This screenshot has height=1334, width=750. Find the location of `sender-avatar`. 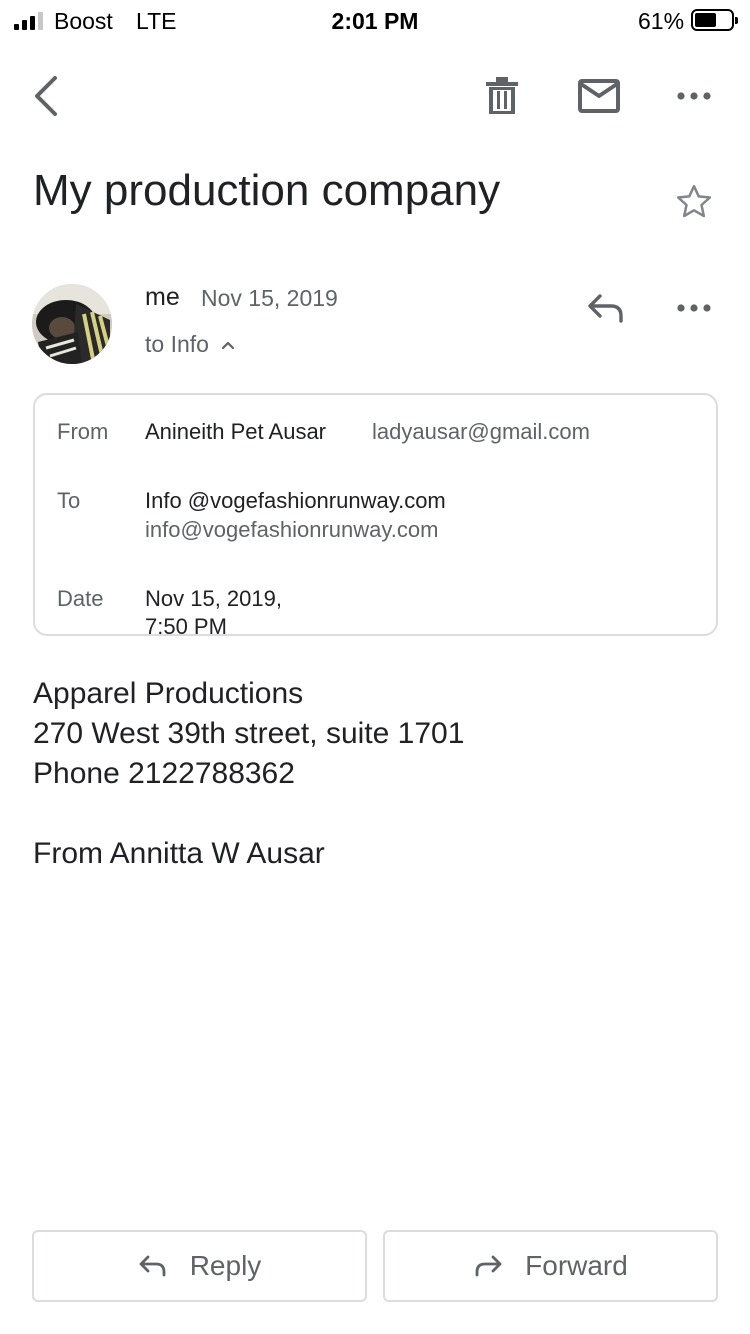

sender-avatar is located at coordinates (72, 324).